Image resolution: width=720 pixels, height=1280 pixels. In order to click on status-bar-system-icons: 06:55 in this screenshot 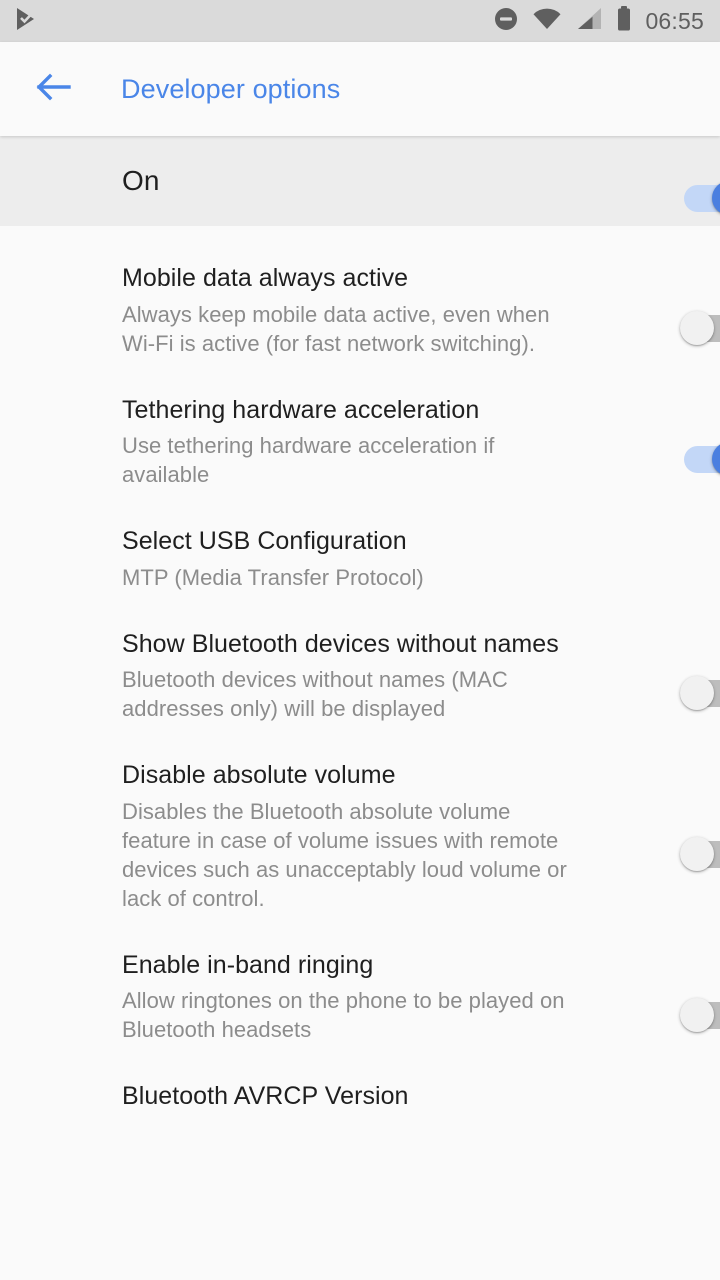, I will do `click(598, 21)`.